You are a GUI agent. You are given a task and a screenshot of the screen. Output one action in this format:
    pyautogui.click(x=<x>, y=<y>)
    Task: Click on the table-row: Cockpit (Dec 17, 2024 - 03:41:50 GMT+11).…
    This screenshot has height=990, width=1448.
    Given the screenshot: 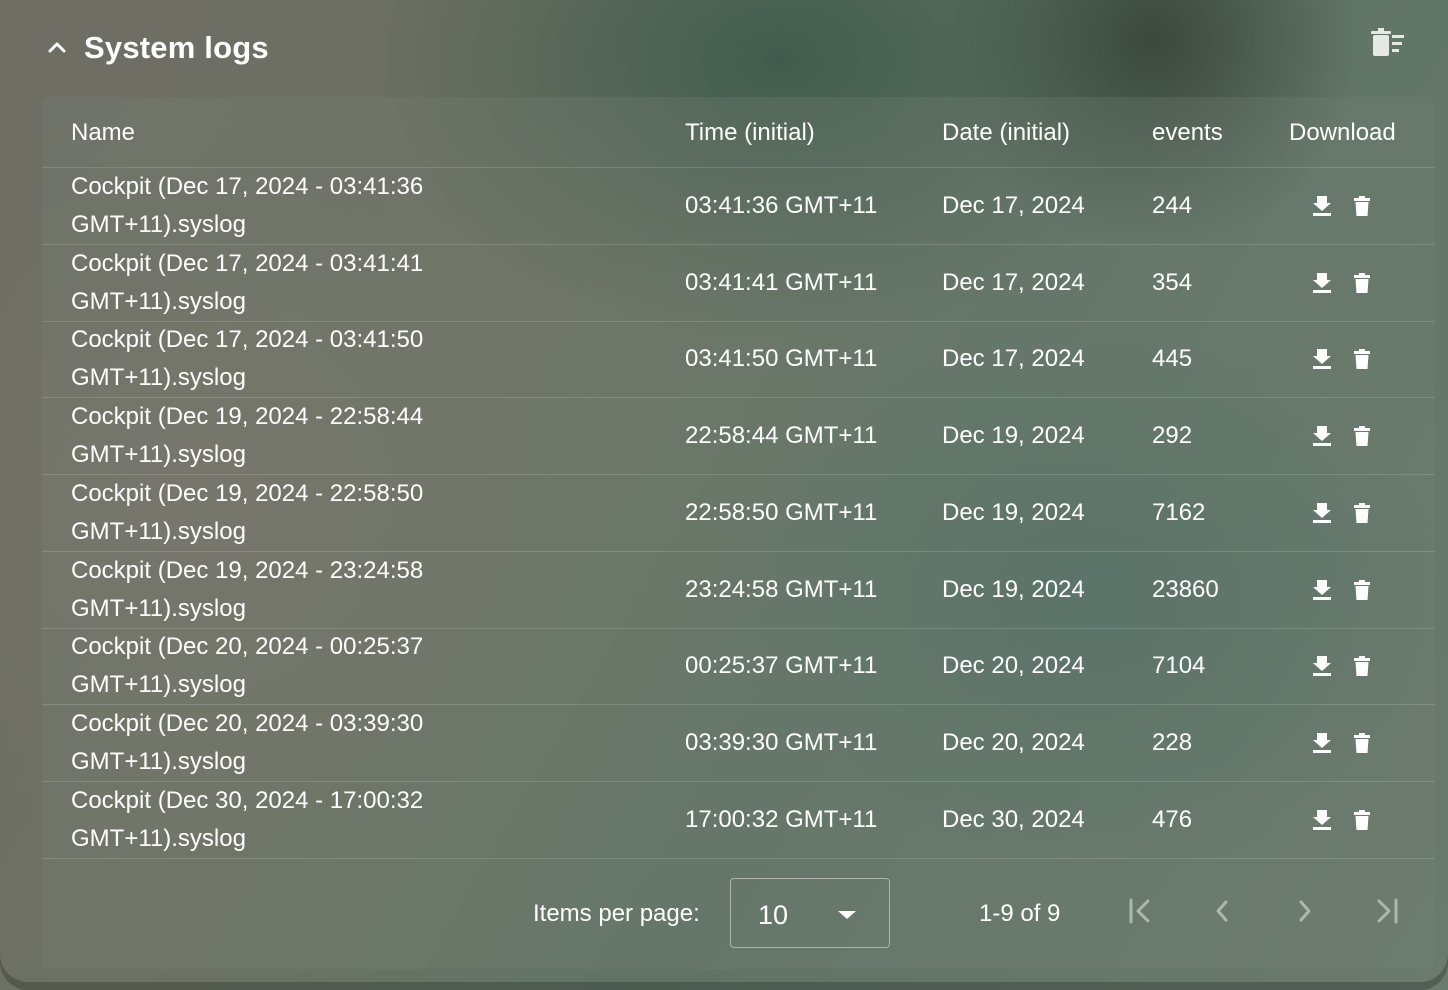 What is the action you would take?
    pyautogui.click(x=738, y=360)
    